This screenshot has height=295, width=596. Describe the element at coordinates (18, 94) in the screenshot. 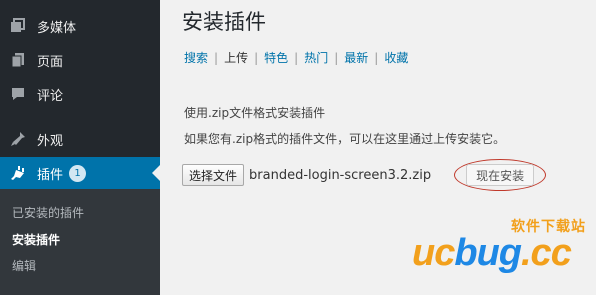

I see `comment-icon` at that location.